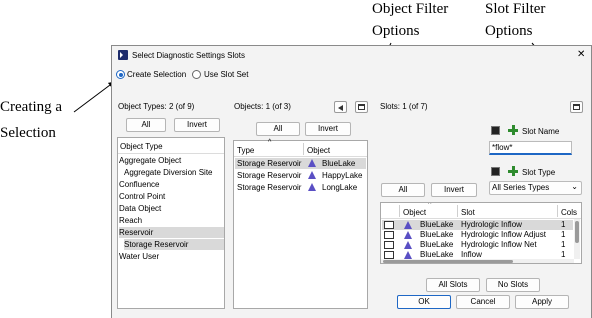 The width and height of the screenshot is (592, 318). Describe the element at coordinates (171, 232) in the screenshot. I see `object-type-item: Reservoir` at that location.